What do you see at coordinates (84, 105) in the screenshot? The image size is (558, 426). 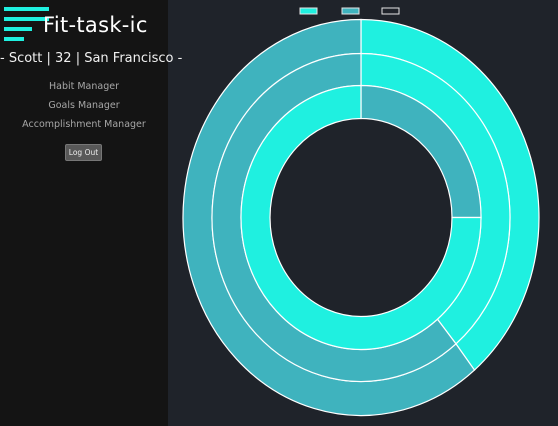 I see `nav-goals-manager: Goals Manager` at bounding box center [84, 105].